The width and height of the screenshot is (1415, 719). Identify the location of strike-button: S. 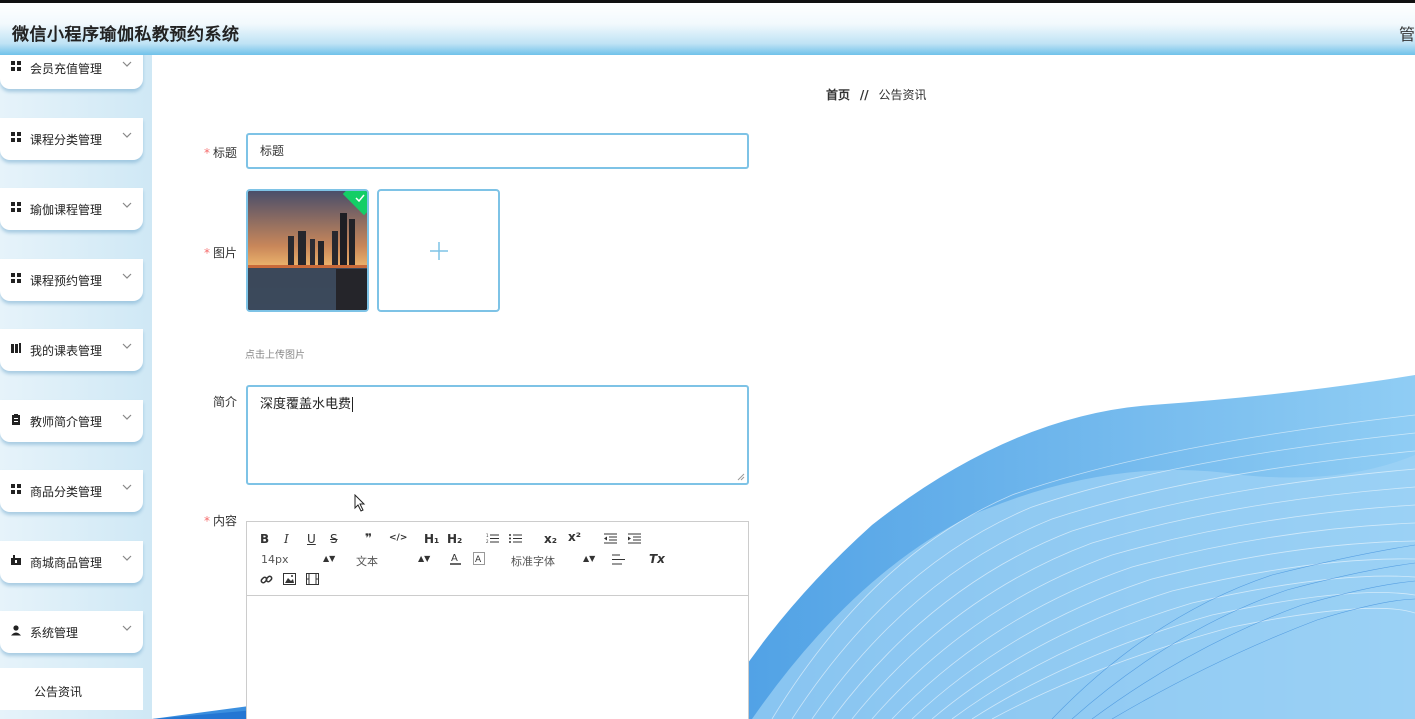
(334, 539).